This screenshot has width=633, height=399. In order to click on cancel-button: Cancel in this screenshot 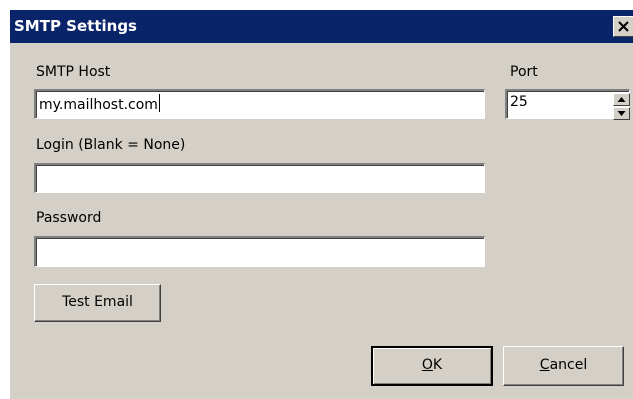, I will do `click(563, 366)`.